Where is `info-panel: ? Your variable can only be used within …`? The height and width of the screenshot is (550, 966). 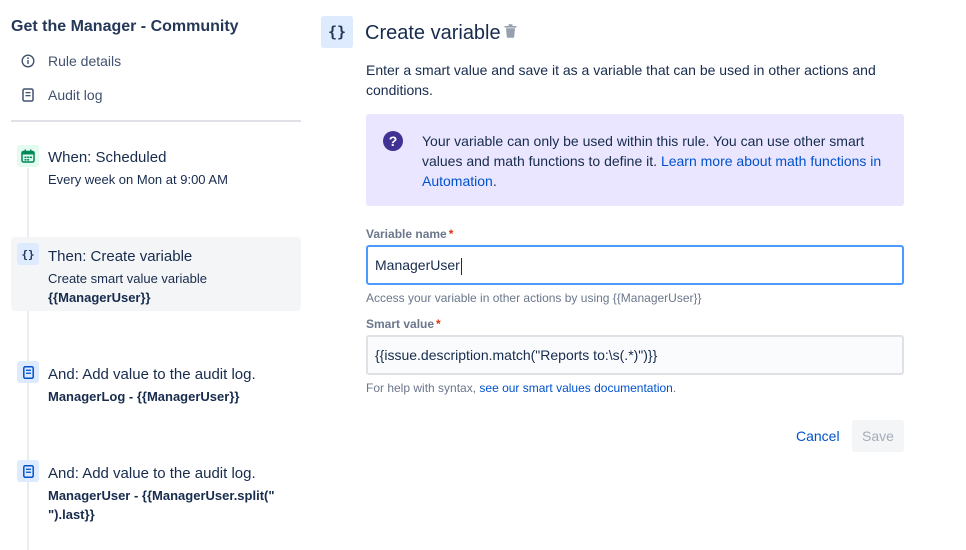
info-panel: ? Your variable can only be used within … is located at coordinates (635, 160).